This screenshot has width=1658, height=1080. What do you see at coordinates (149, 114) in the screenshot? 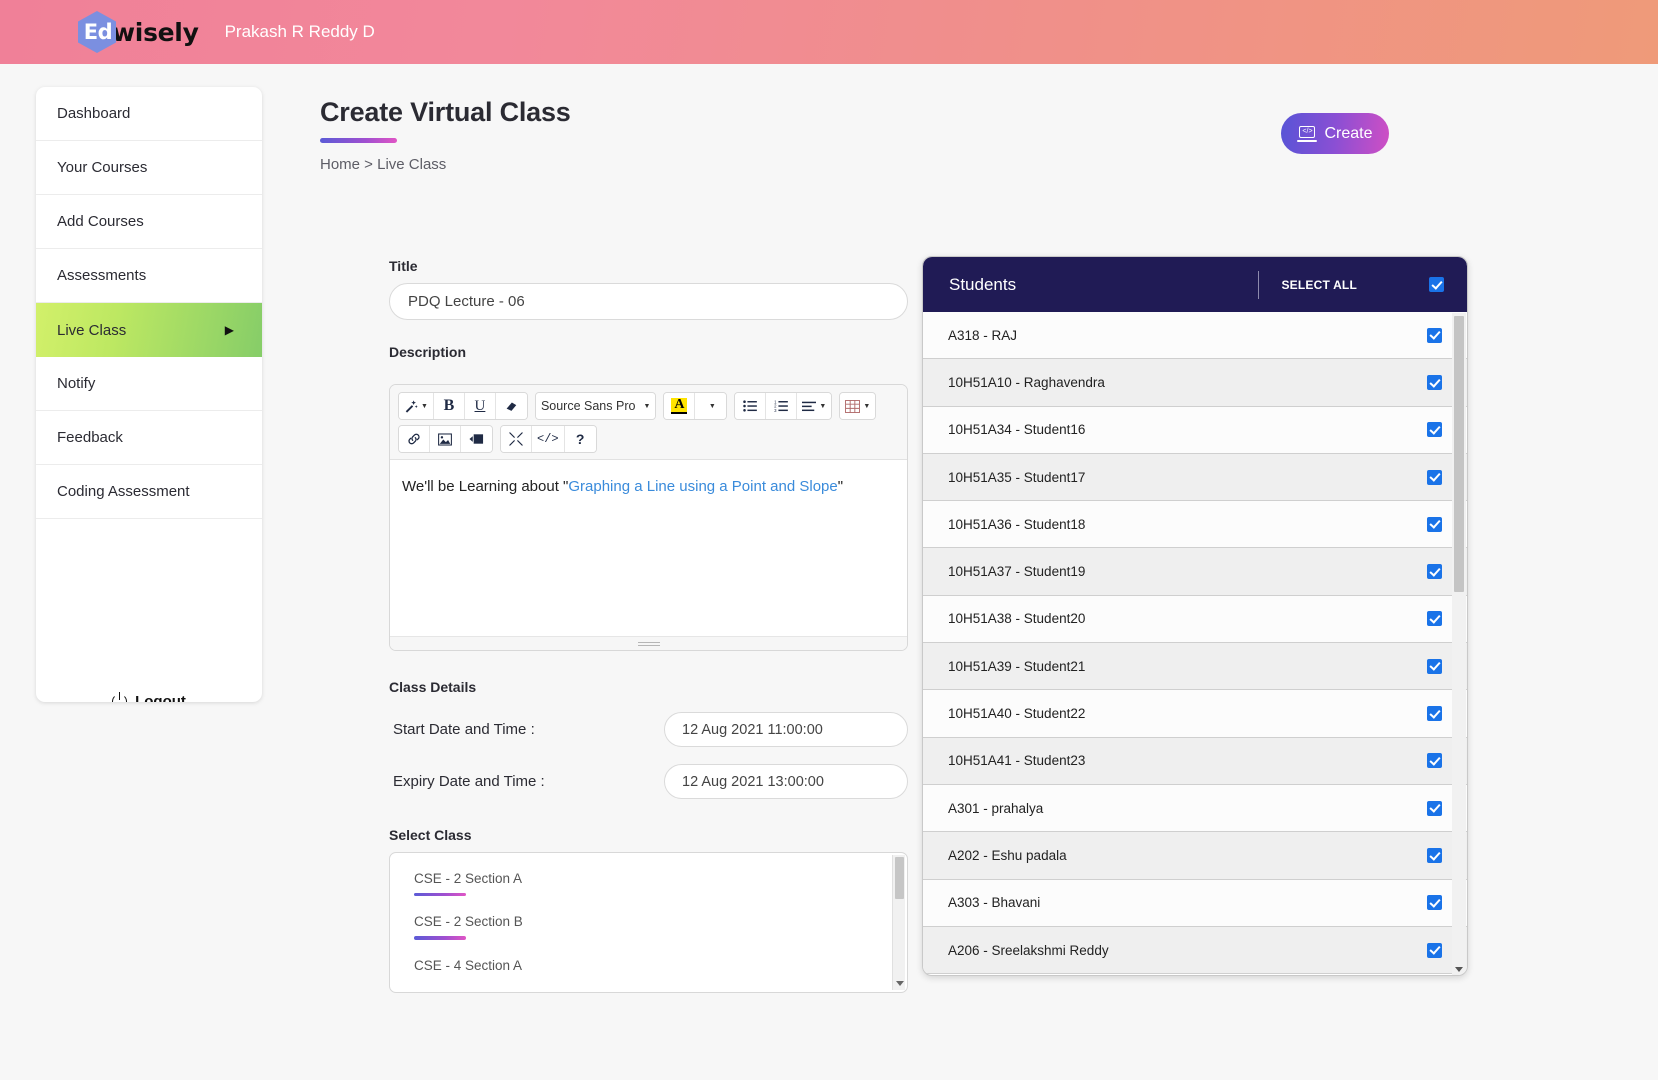
I see `sidebar-item-dashboard: Dashboard` at bounding box center [149, 114].